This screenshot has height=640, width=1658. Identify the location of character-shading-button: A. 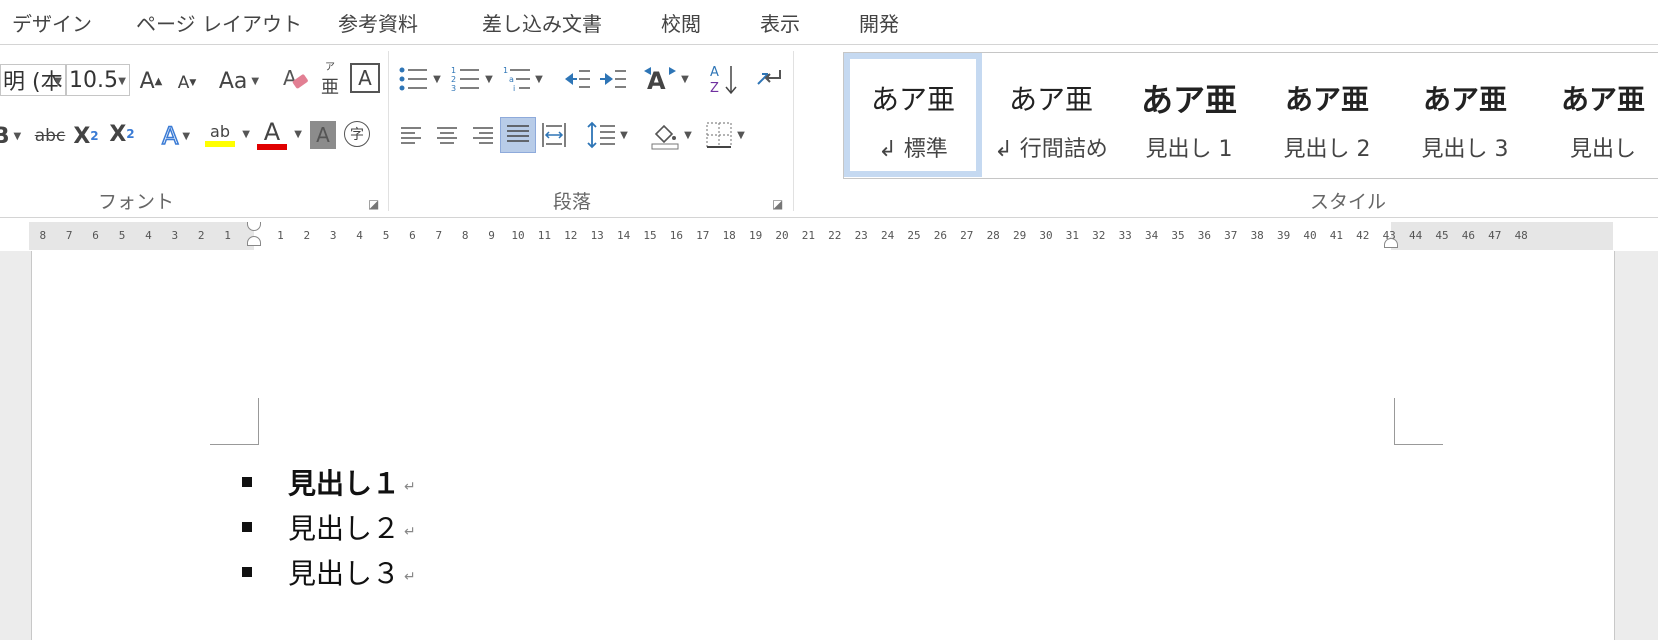
(323, 135).